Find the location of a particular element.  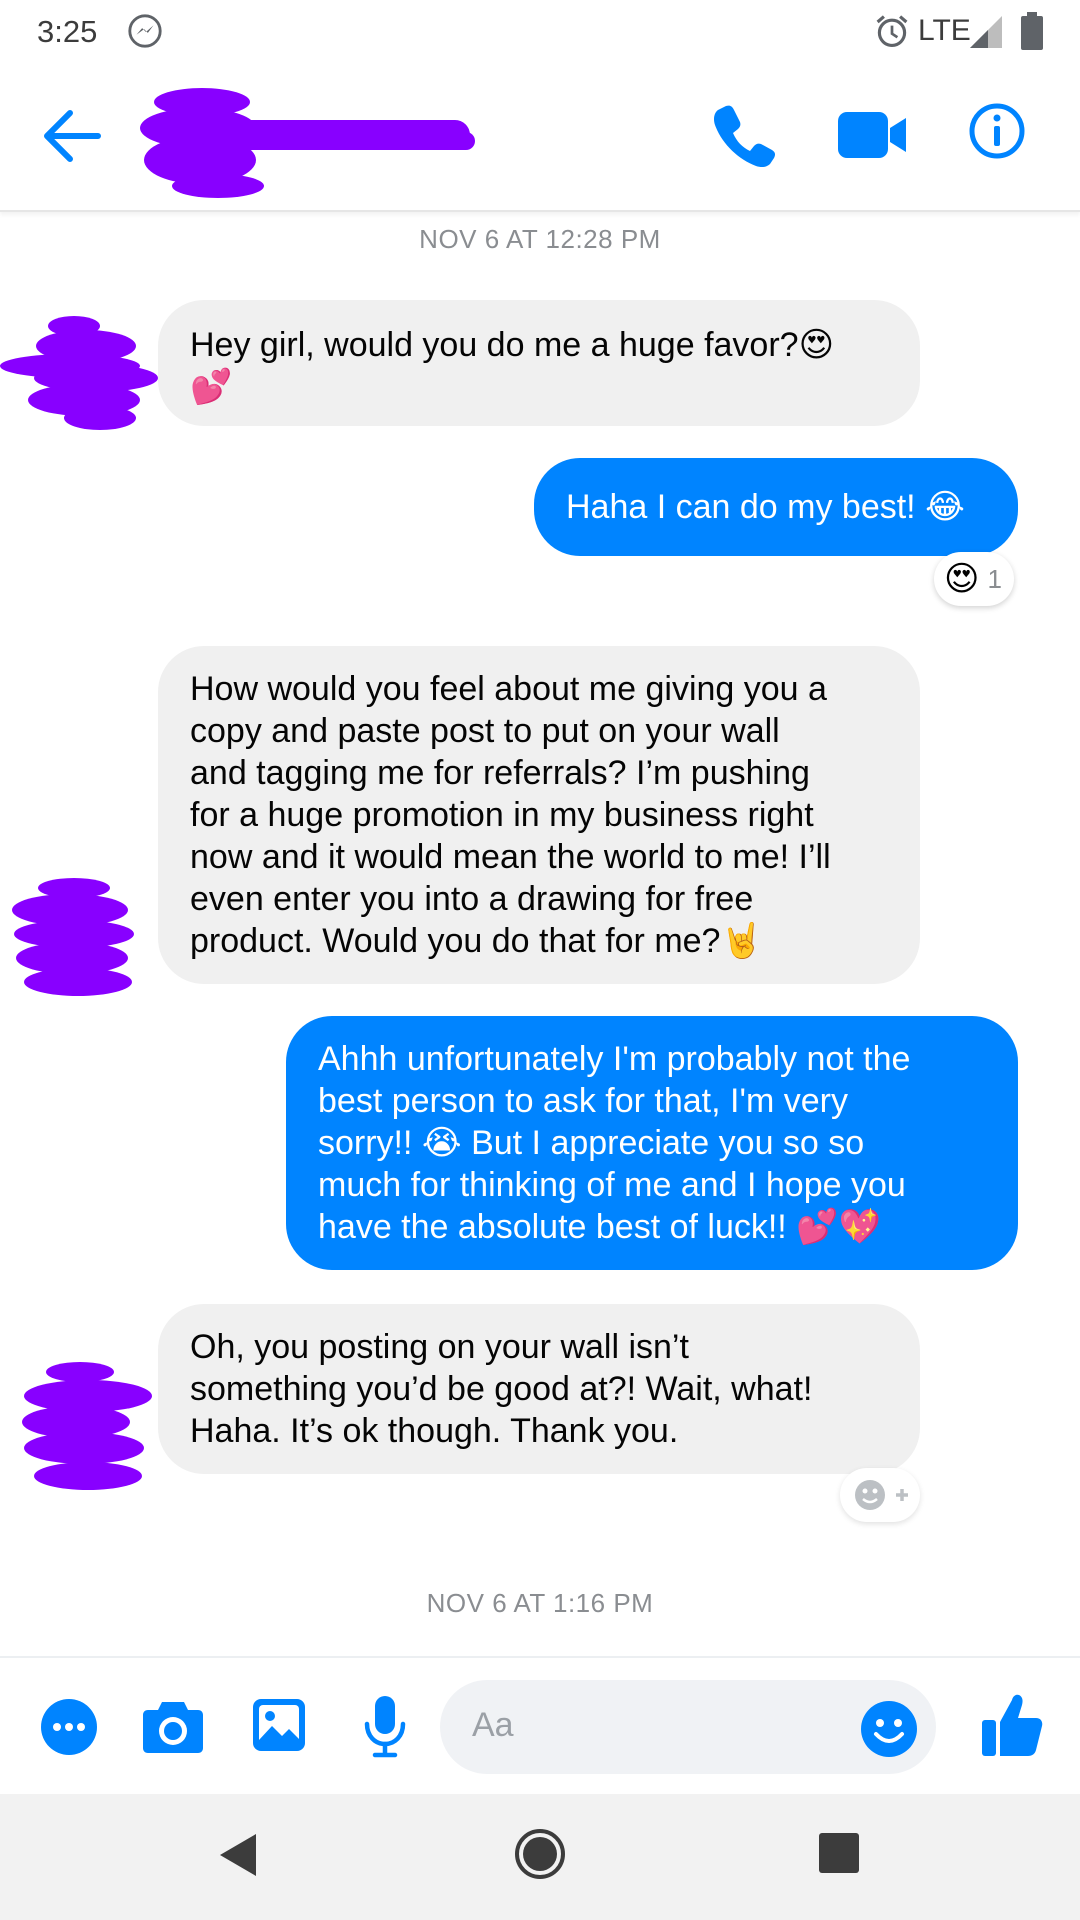

status-time: 3:25 is located at coordinates (67, 31).